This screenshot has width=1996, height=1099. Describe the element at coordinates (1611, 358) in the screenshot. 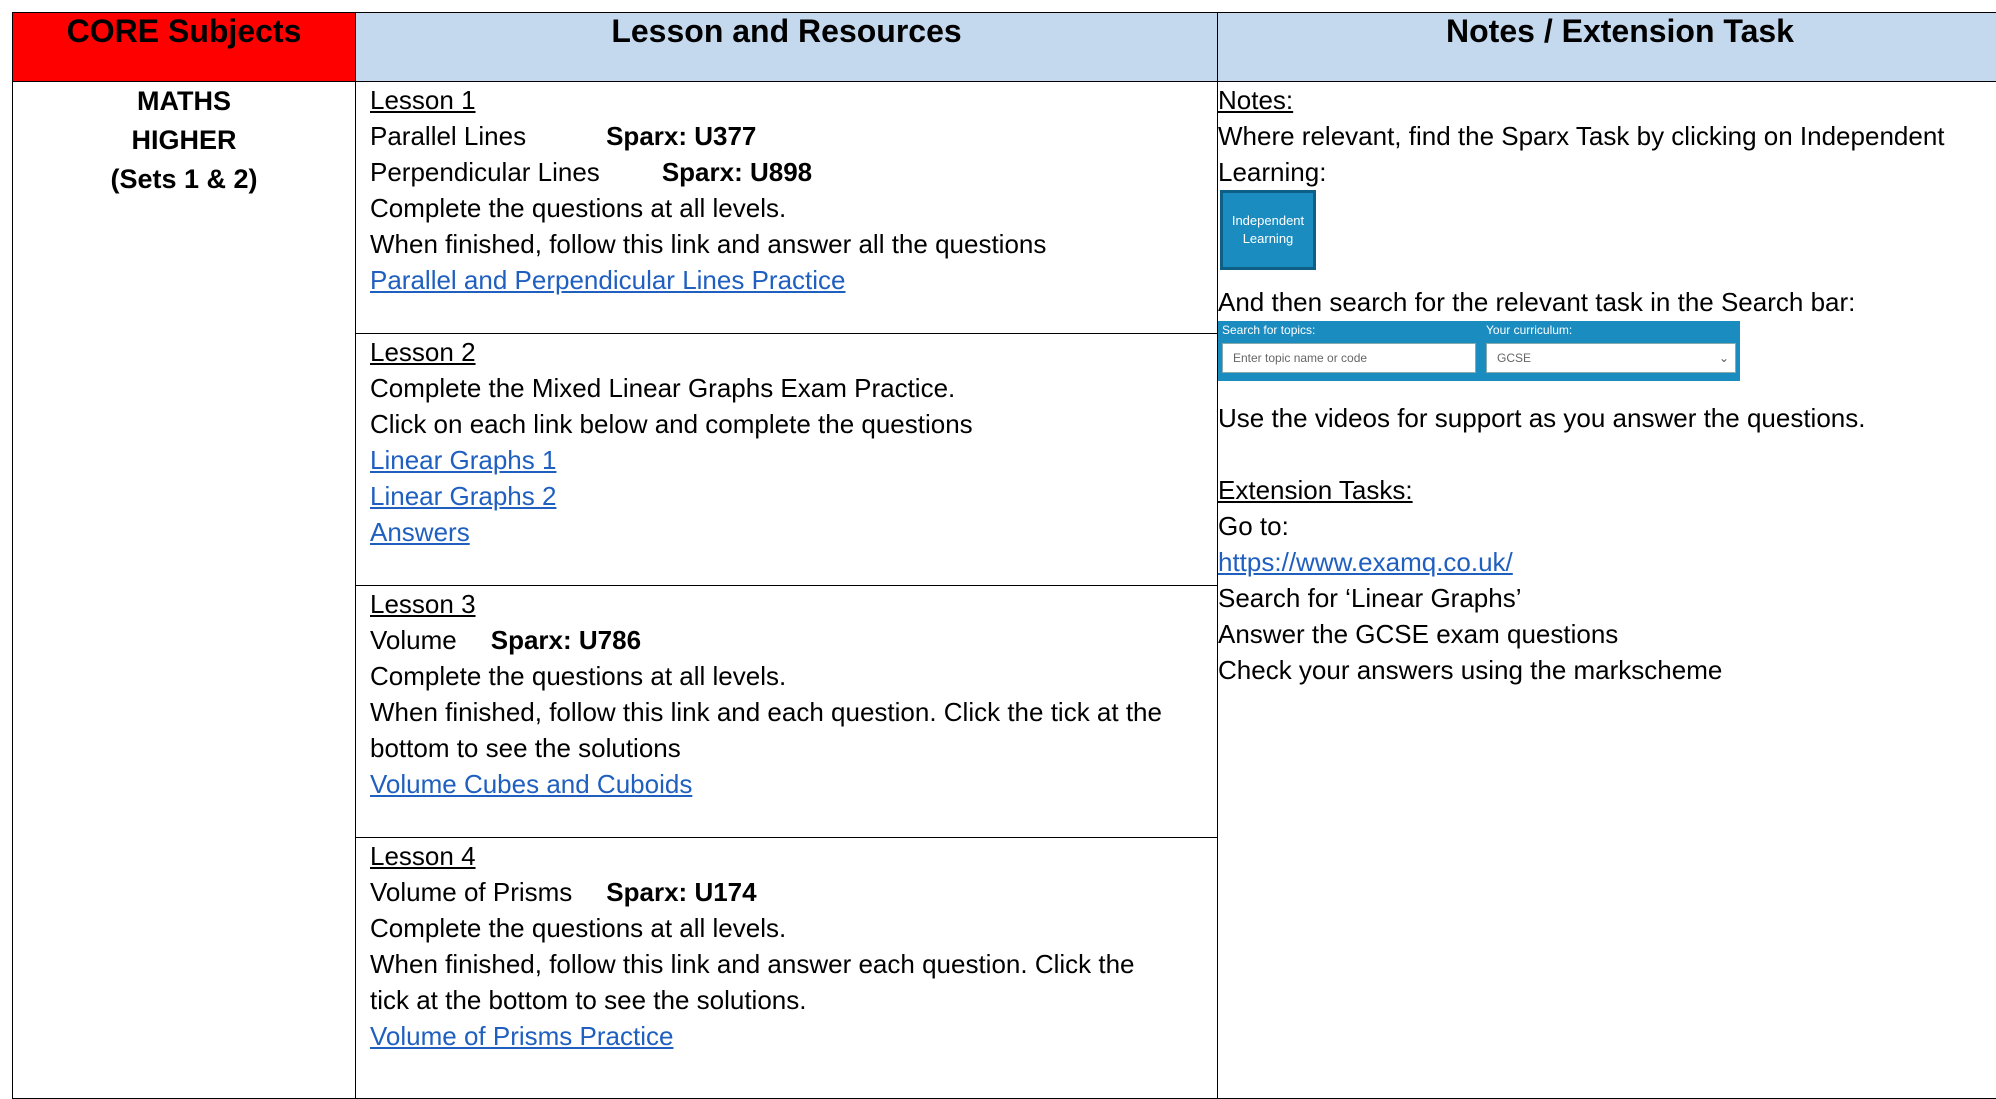

I see `curriculum-select: GCSE ⌄` at that location.